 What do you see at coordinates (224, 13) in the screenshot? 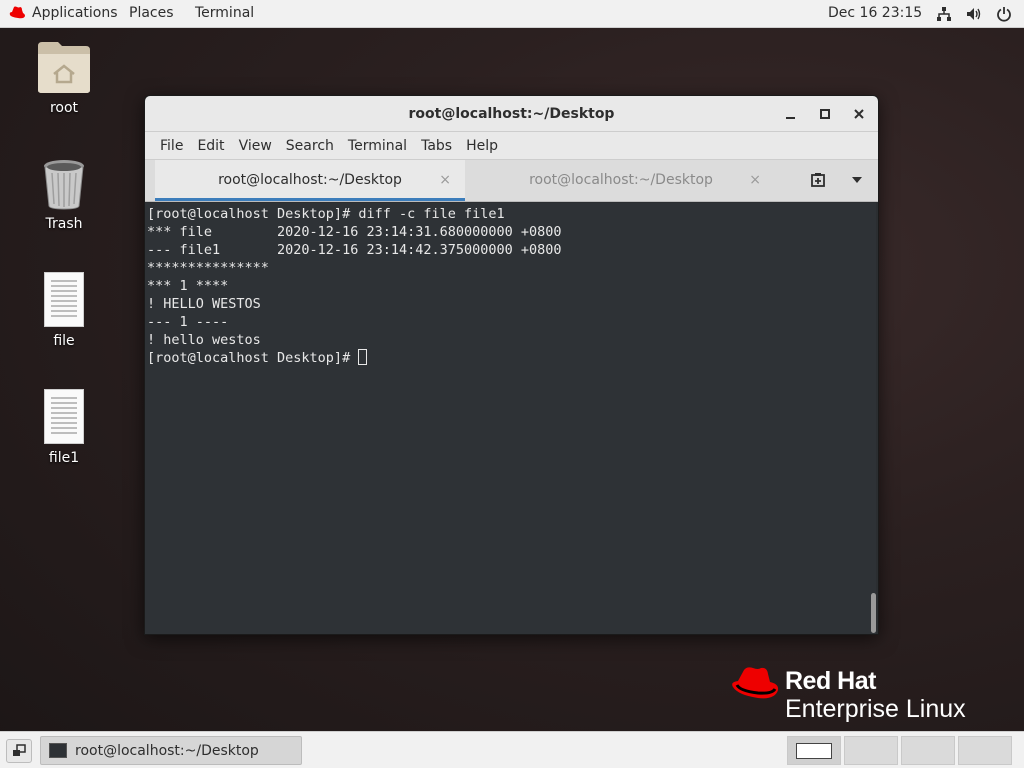
I see `terminal-app-menu: Terminal` at bounding box center [224, 13].